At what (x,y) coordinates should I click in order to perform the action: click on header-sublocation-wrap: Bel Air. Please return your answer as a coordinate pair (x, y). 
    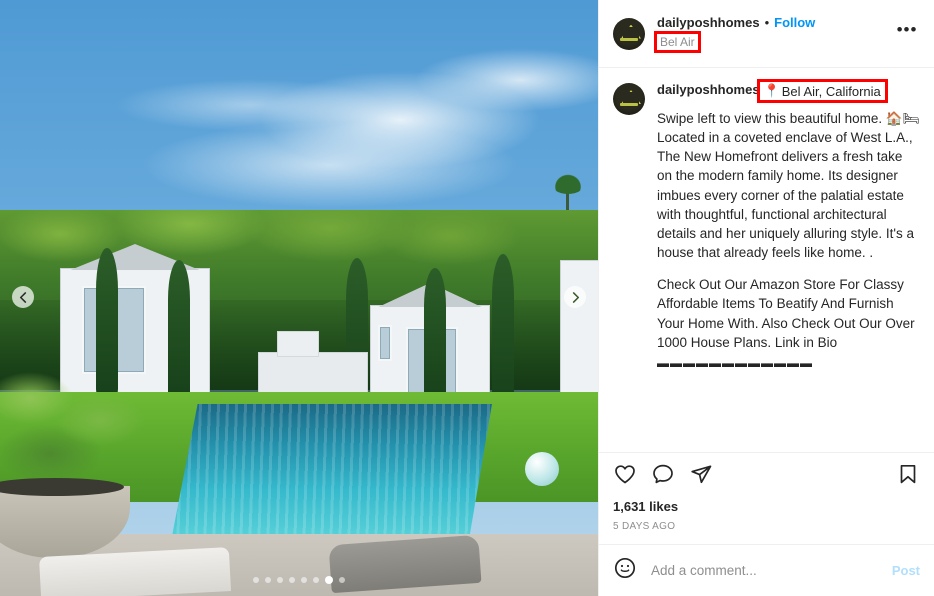
    Looking at the image, I should click on (677, 42).